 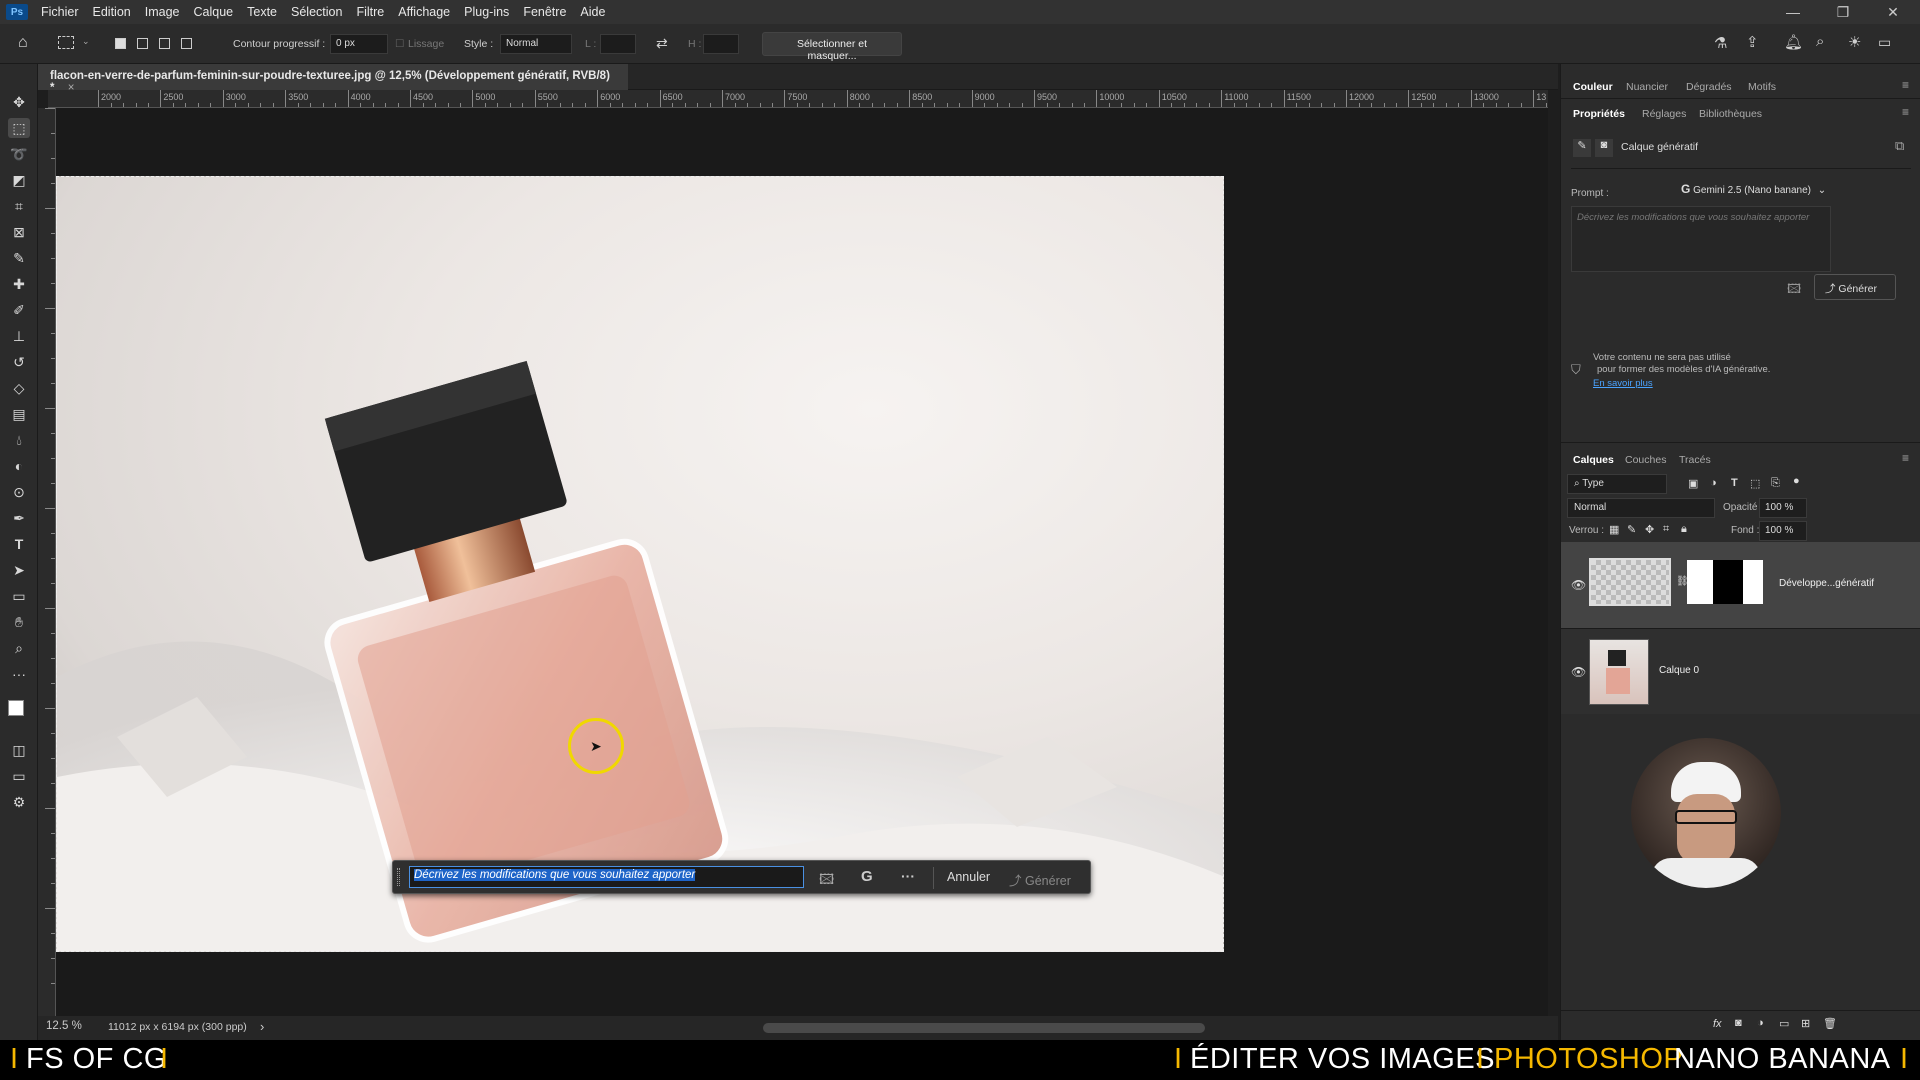 What do you see at coordinates (1713, 483) in the screenshot?
I see `filter-adjustment-icon: ◑` at bounding box center [1713, 483].